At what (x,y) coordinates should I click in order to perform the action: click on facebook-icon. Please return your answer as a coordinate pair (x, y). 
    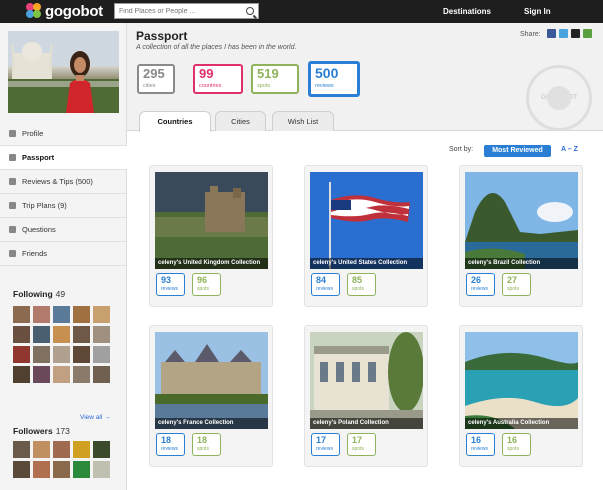
    Looking at the image, I should click on (551, 33).